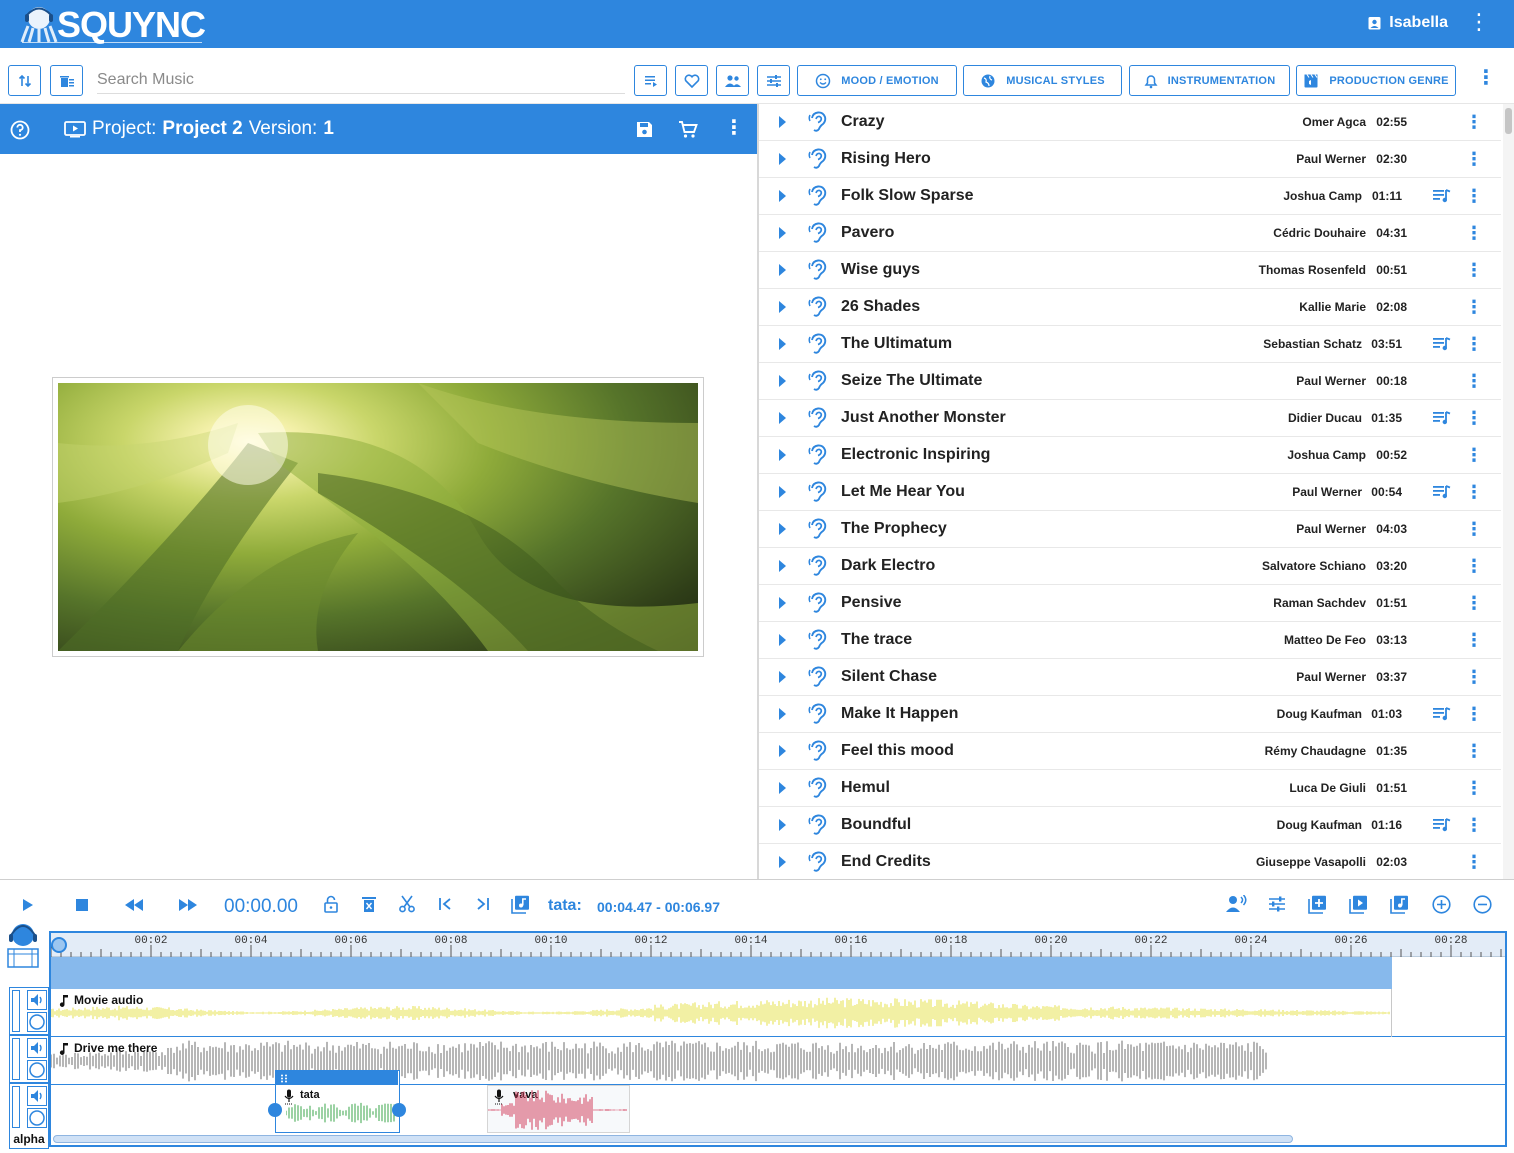  What do you see at coordinates (37, 1118) in the screenshot?
I see `track3-solo-button` at bounding box center [37, 1118].